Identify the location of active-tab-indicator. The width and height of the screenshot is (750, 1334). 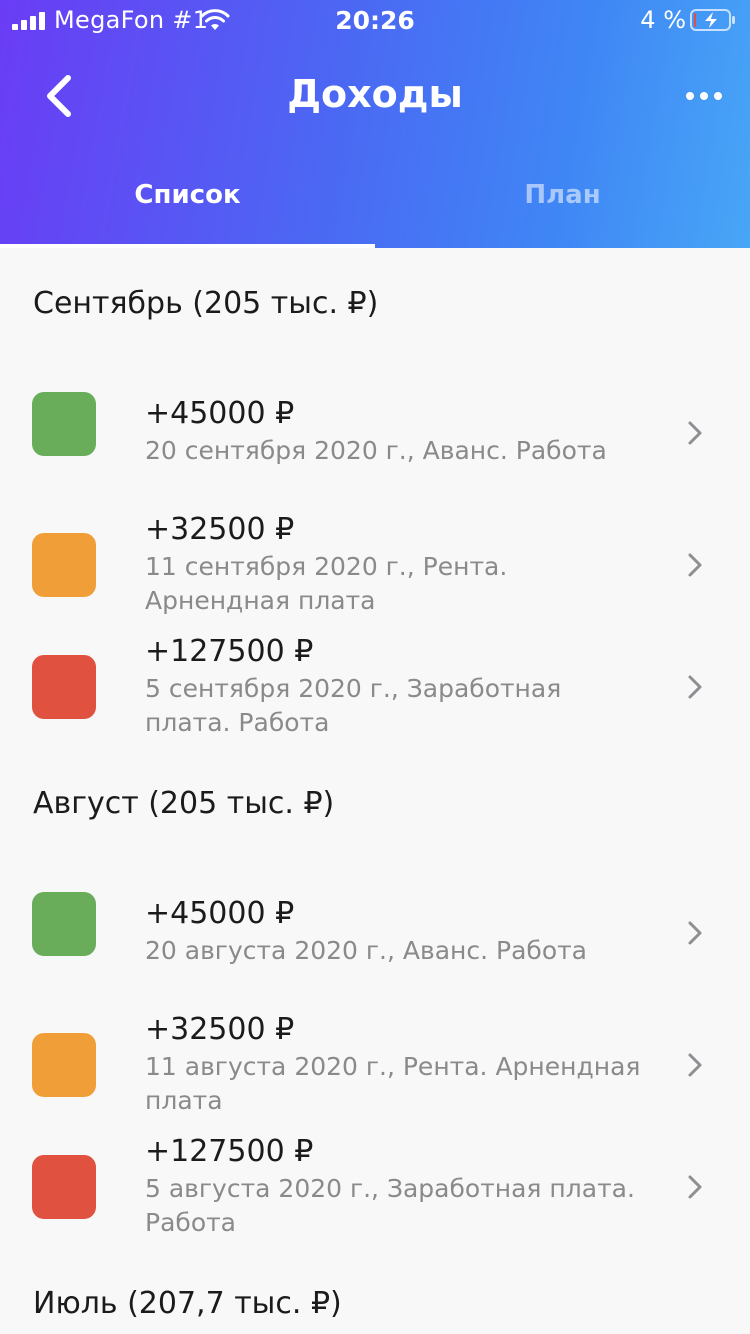
(187, 246).